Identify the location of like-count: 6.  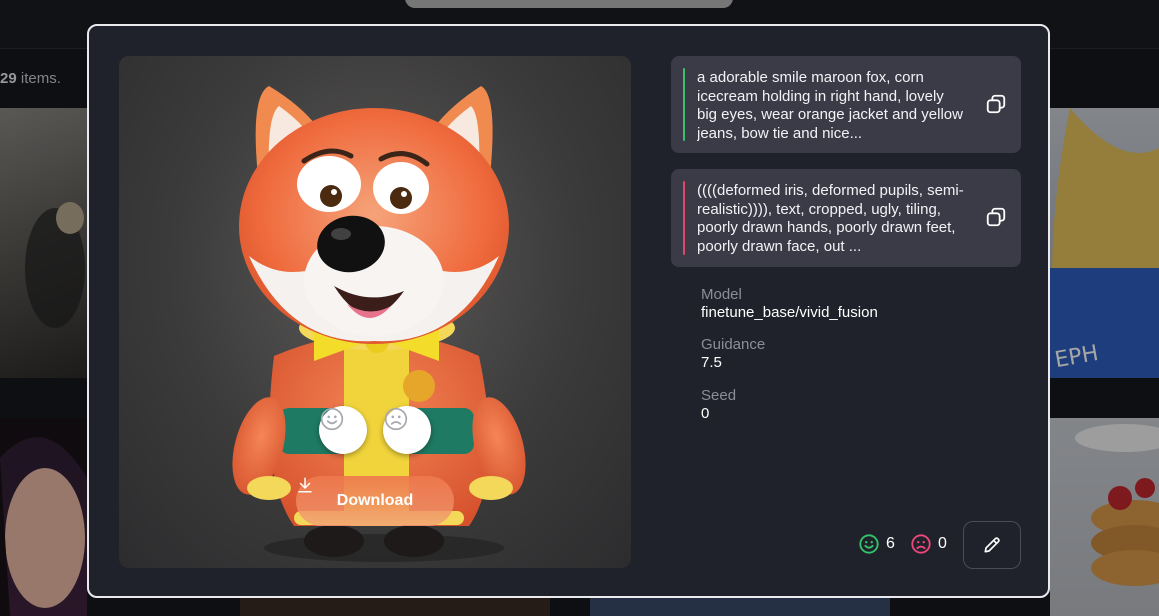
(876, 544).